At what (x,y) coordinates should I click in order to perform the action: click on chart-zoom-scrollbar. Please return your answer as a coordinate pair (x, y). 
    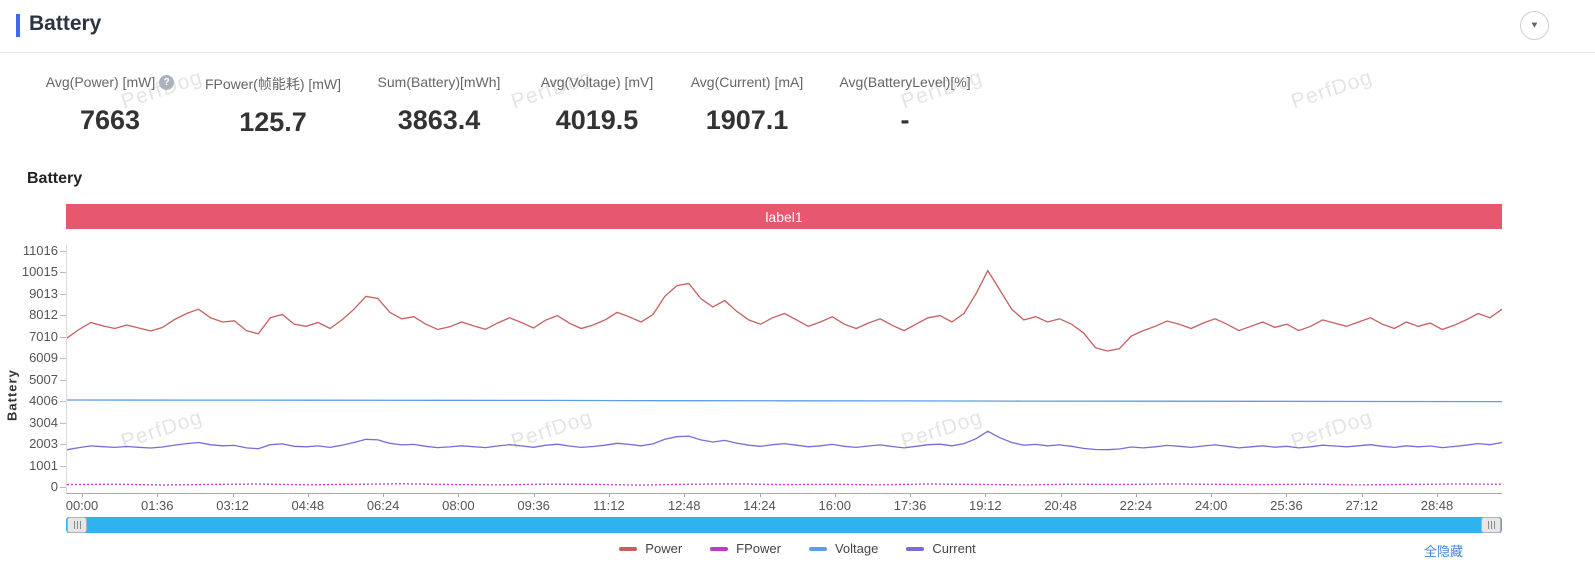
    Looking at the image, I should click on (784, 525).